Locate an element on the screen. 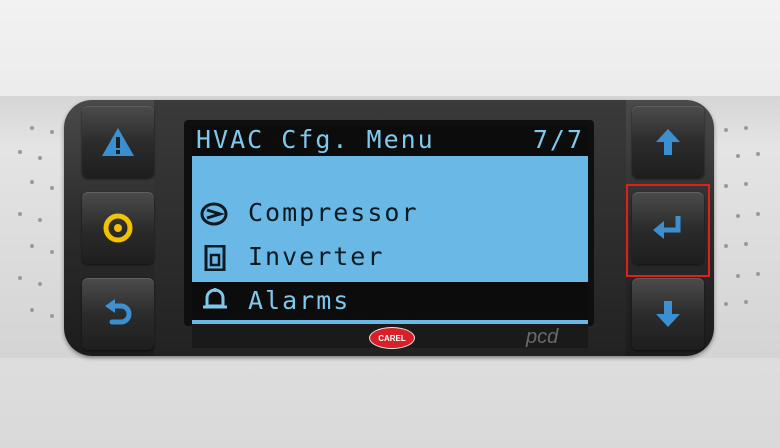 This screenshot has width=780, height=448. page-indicator: 7/7 is located at coordinates (558, 140).